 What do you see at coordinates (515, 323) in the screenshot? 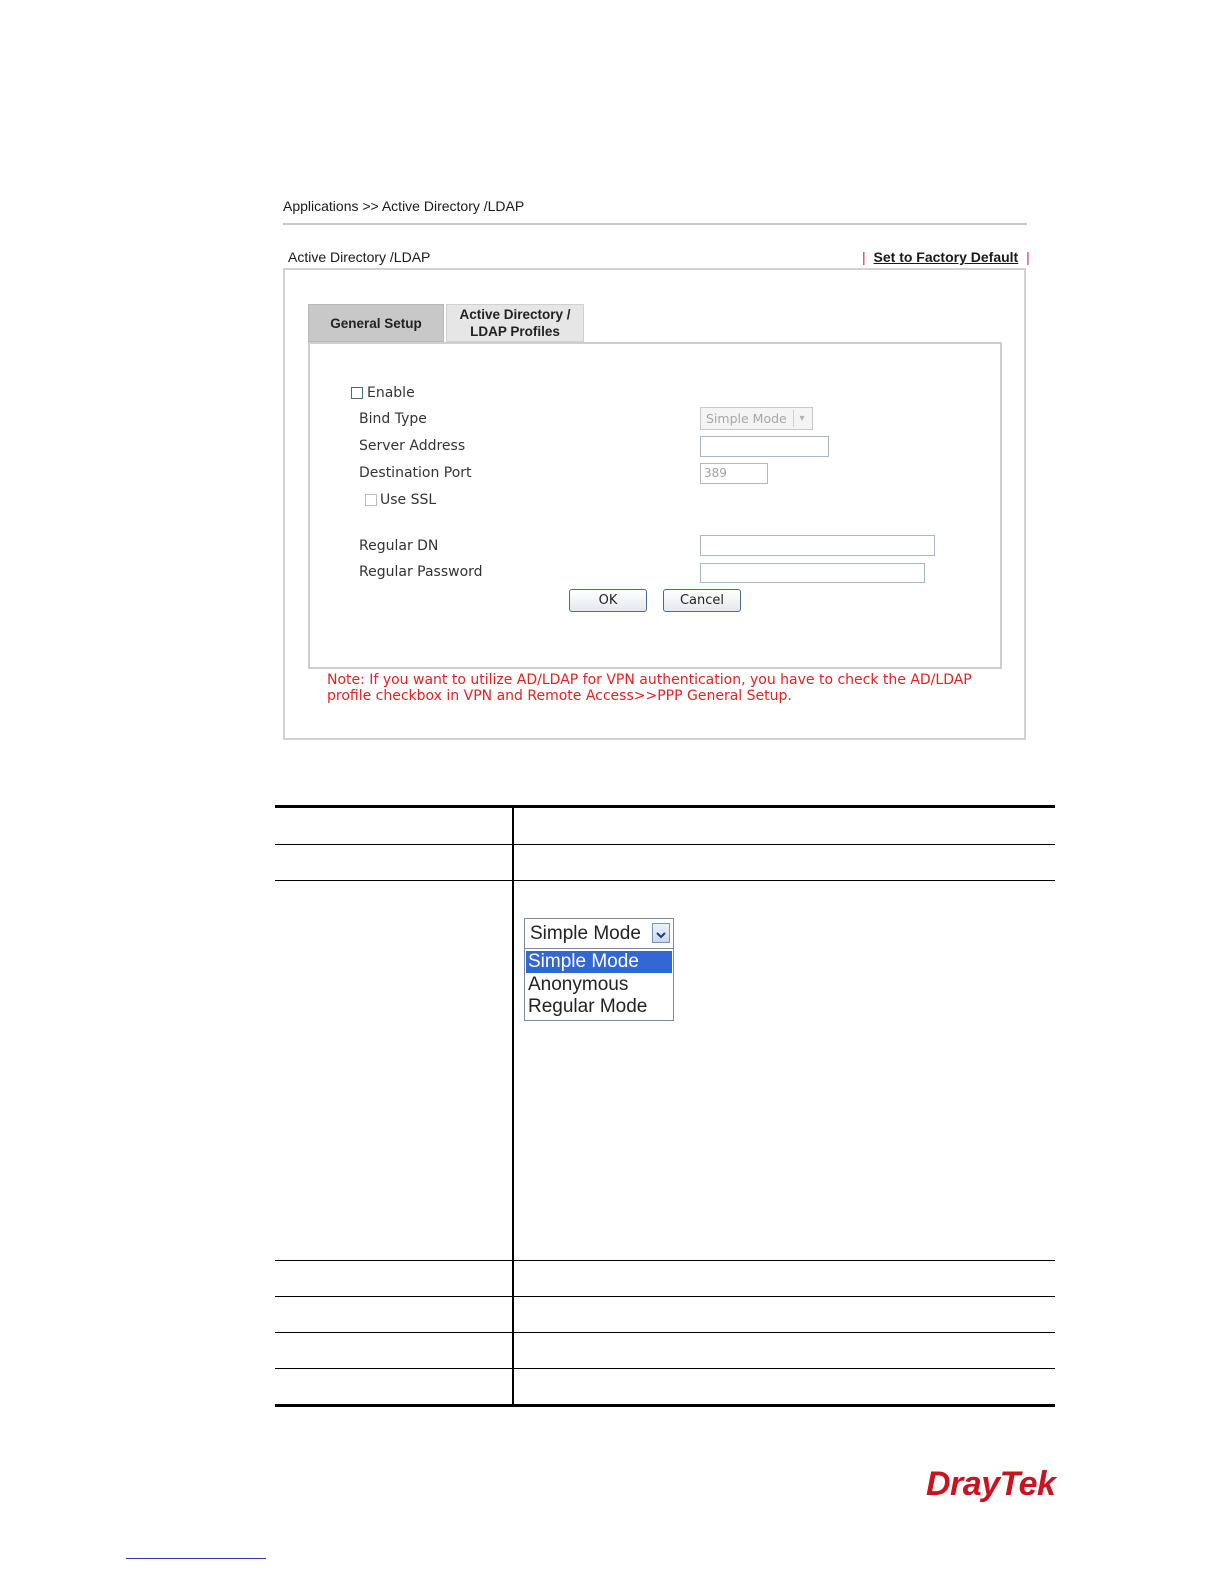
I see `tab-ldap-profiles: Active Directory / LDAP Profiles` at bounding box center [515, 323].